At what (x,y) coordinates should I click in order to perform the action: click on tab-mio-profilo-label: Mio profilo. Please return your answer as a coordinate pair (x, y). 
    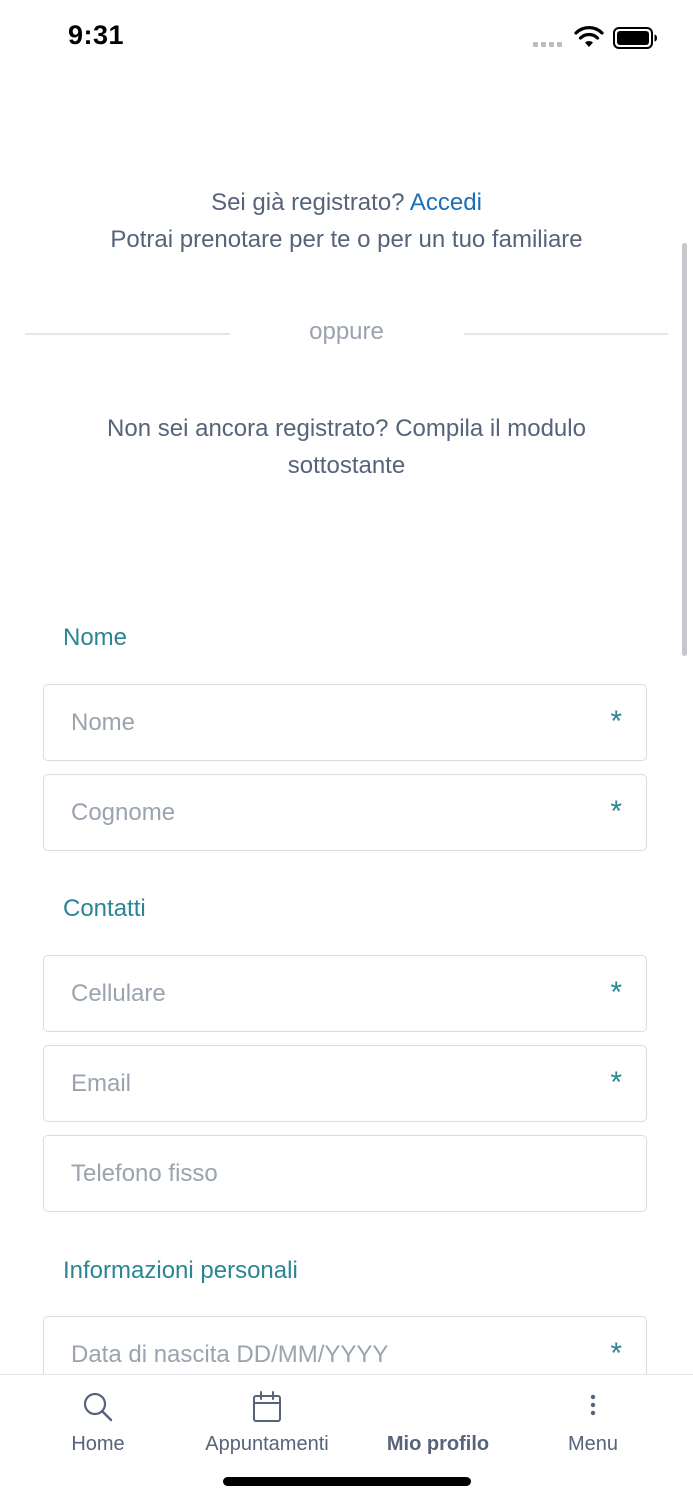
    Looking at the image, I should click on (438, 1444).